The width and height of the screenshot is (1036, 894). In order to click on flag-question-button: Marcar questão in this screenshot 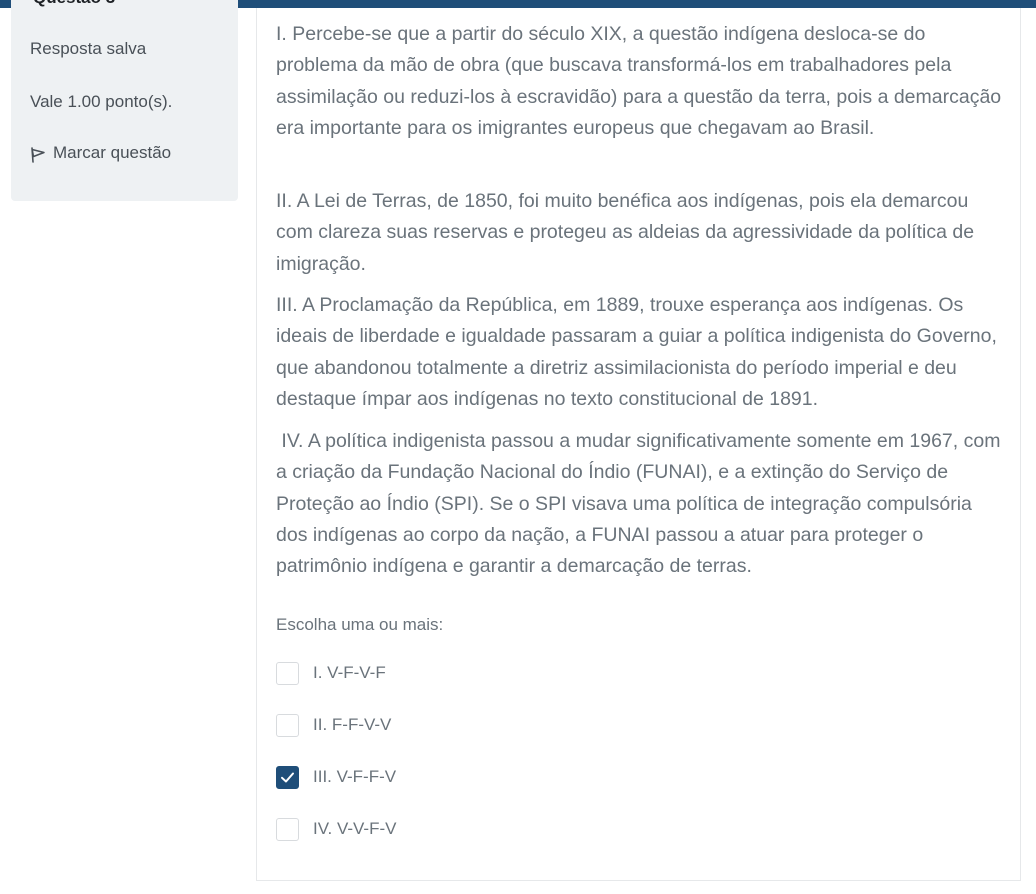, I will do `click(100, 153)`.